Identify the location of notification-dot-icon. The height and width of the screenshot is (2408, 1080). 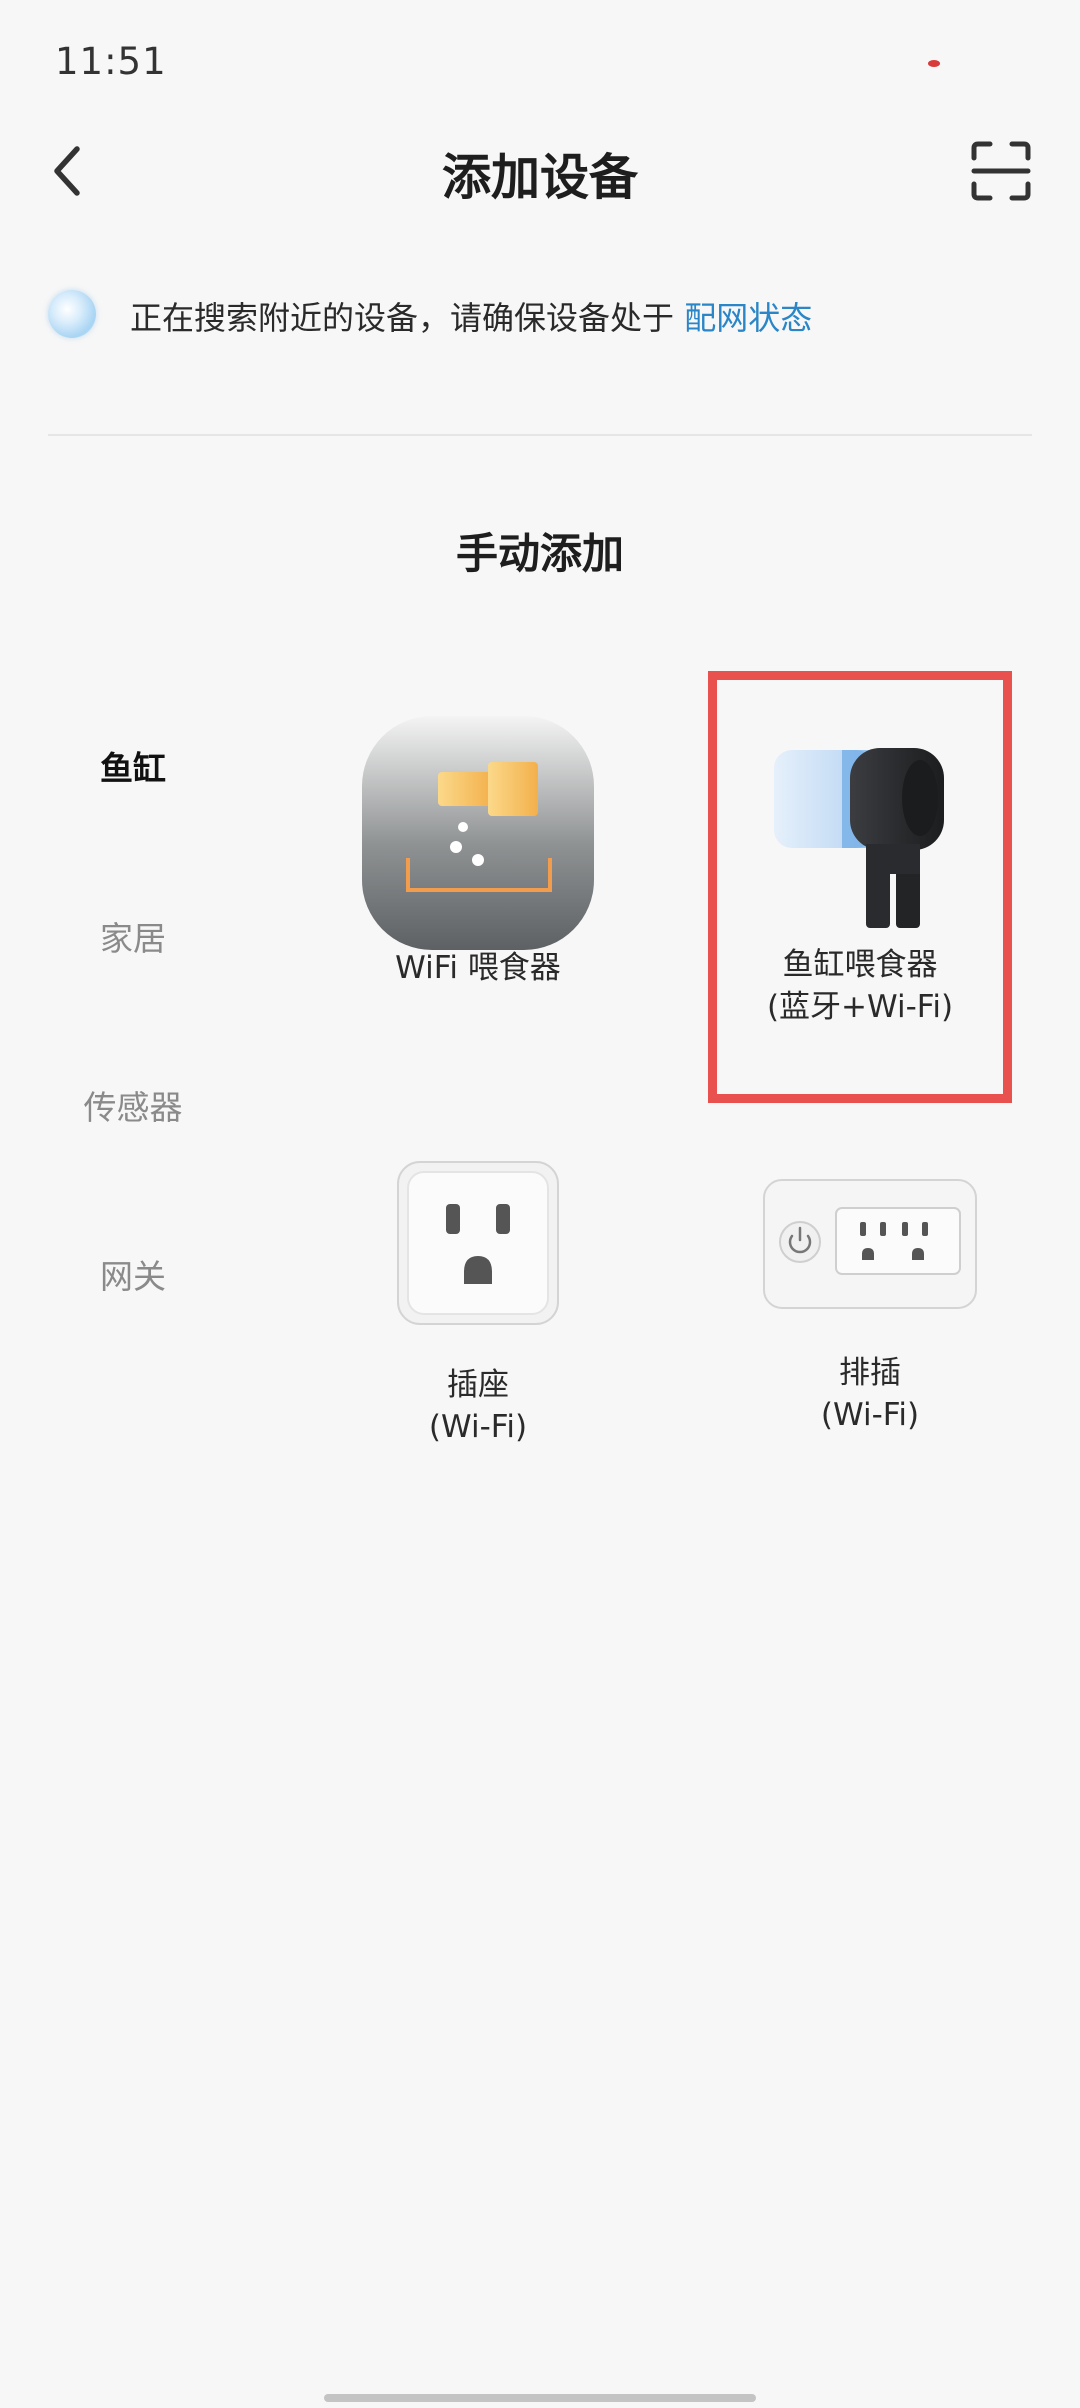
(934, 63).